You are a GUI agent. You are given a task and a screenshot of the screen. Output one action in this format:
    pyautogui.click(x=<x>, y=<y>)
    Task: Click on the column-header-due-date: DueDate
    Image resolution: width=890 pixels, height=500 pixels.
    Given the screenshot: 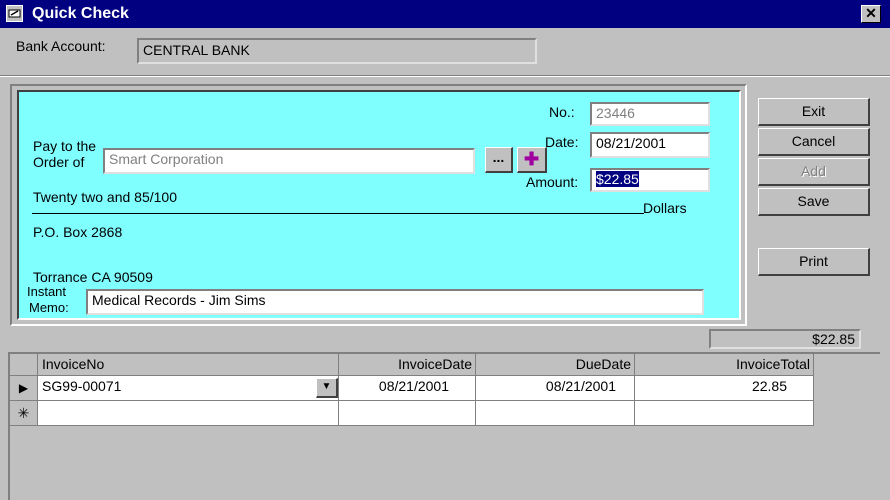 What is the action you would take?
    pyautogui.click(x=555, y=365)
    